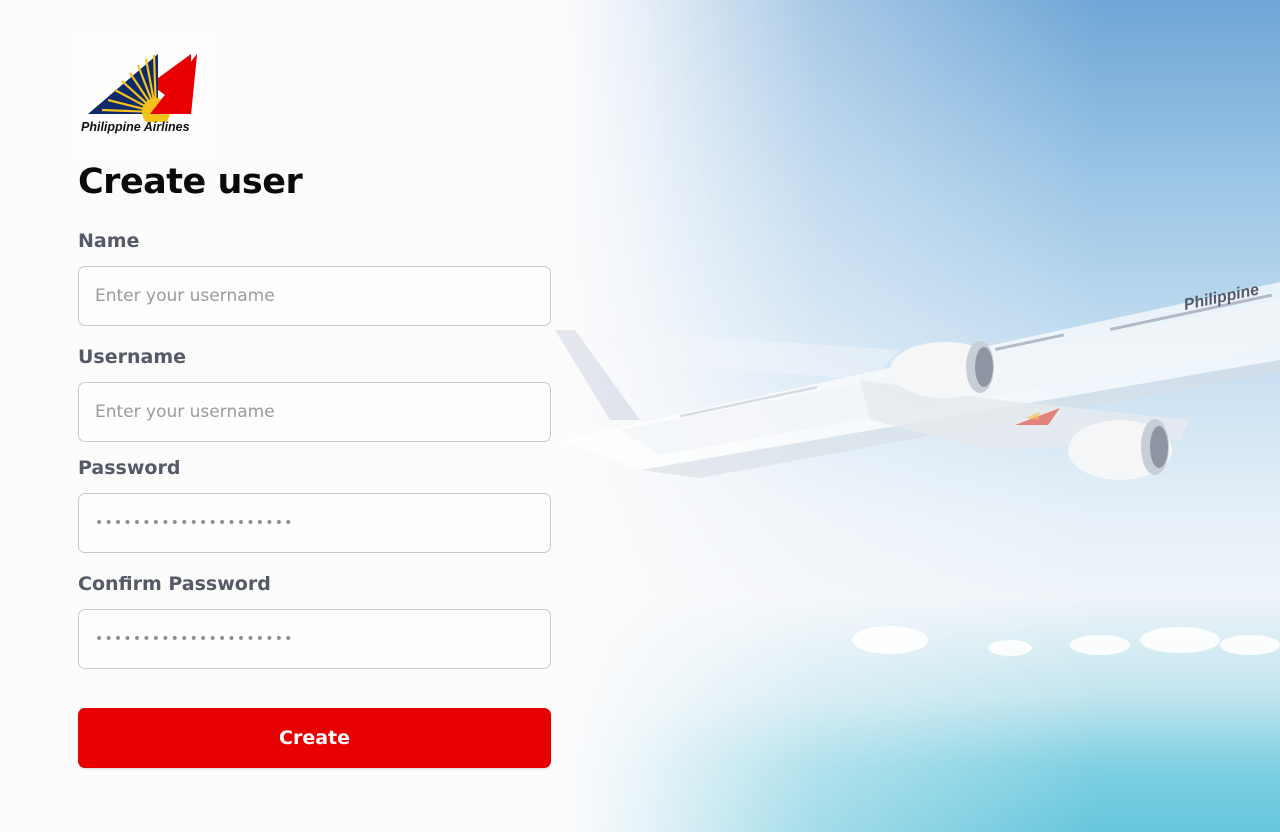 Image resolution: width=1280 pixels, height=832 pixels. Describe the element at coordinates (174, 584) in the screenshot. I see `confirm-password-label: Confirm Password` at that location.